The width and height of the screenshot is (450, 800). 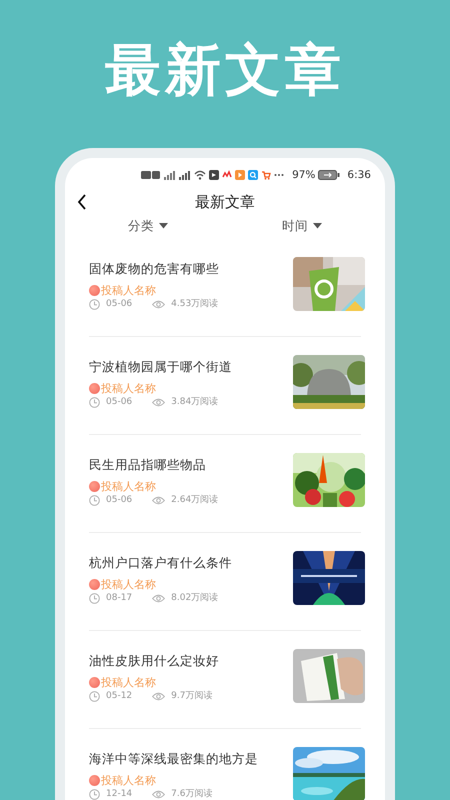 What do you see at coordinates (253, 175) in the screenshot?
I see `search-icon` at bounding box center [253, 175].